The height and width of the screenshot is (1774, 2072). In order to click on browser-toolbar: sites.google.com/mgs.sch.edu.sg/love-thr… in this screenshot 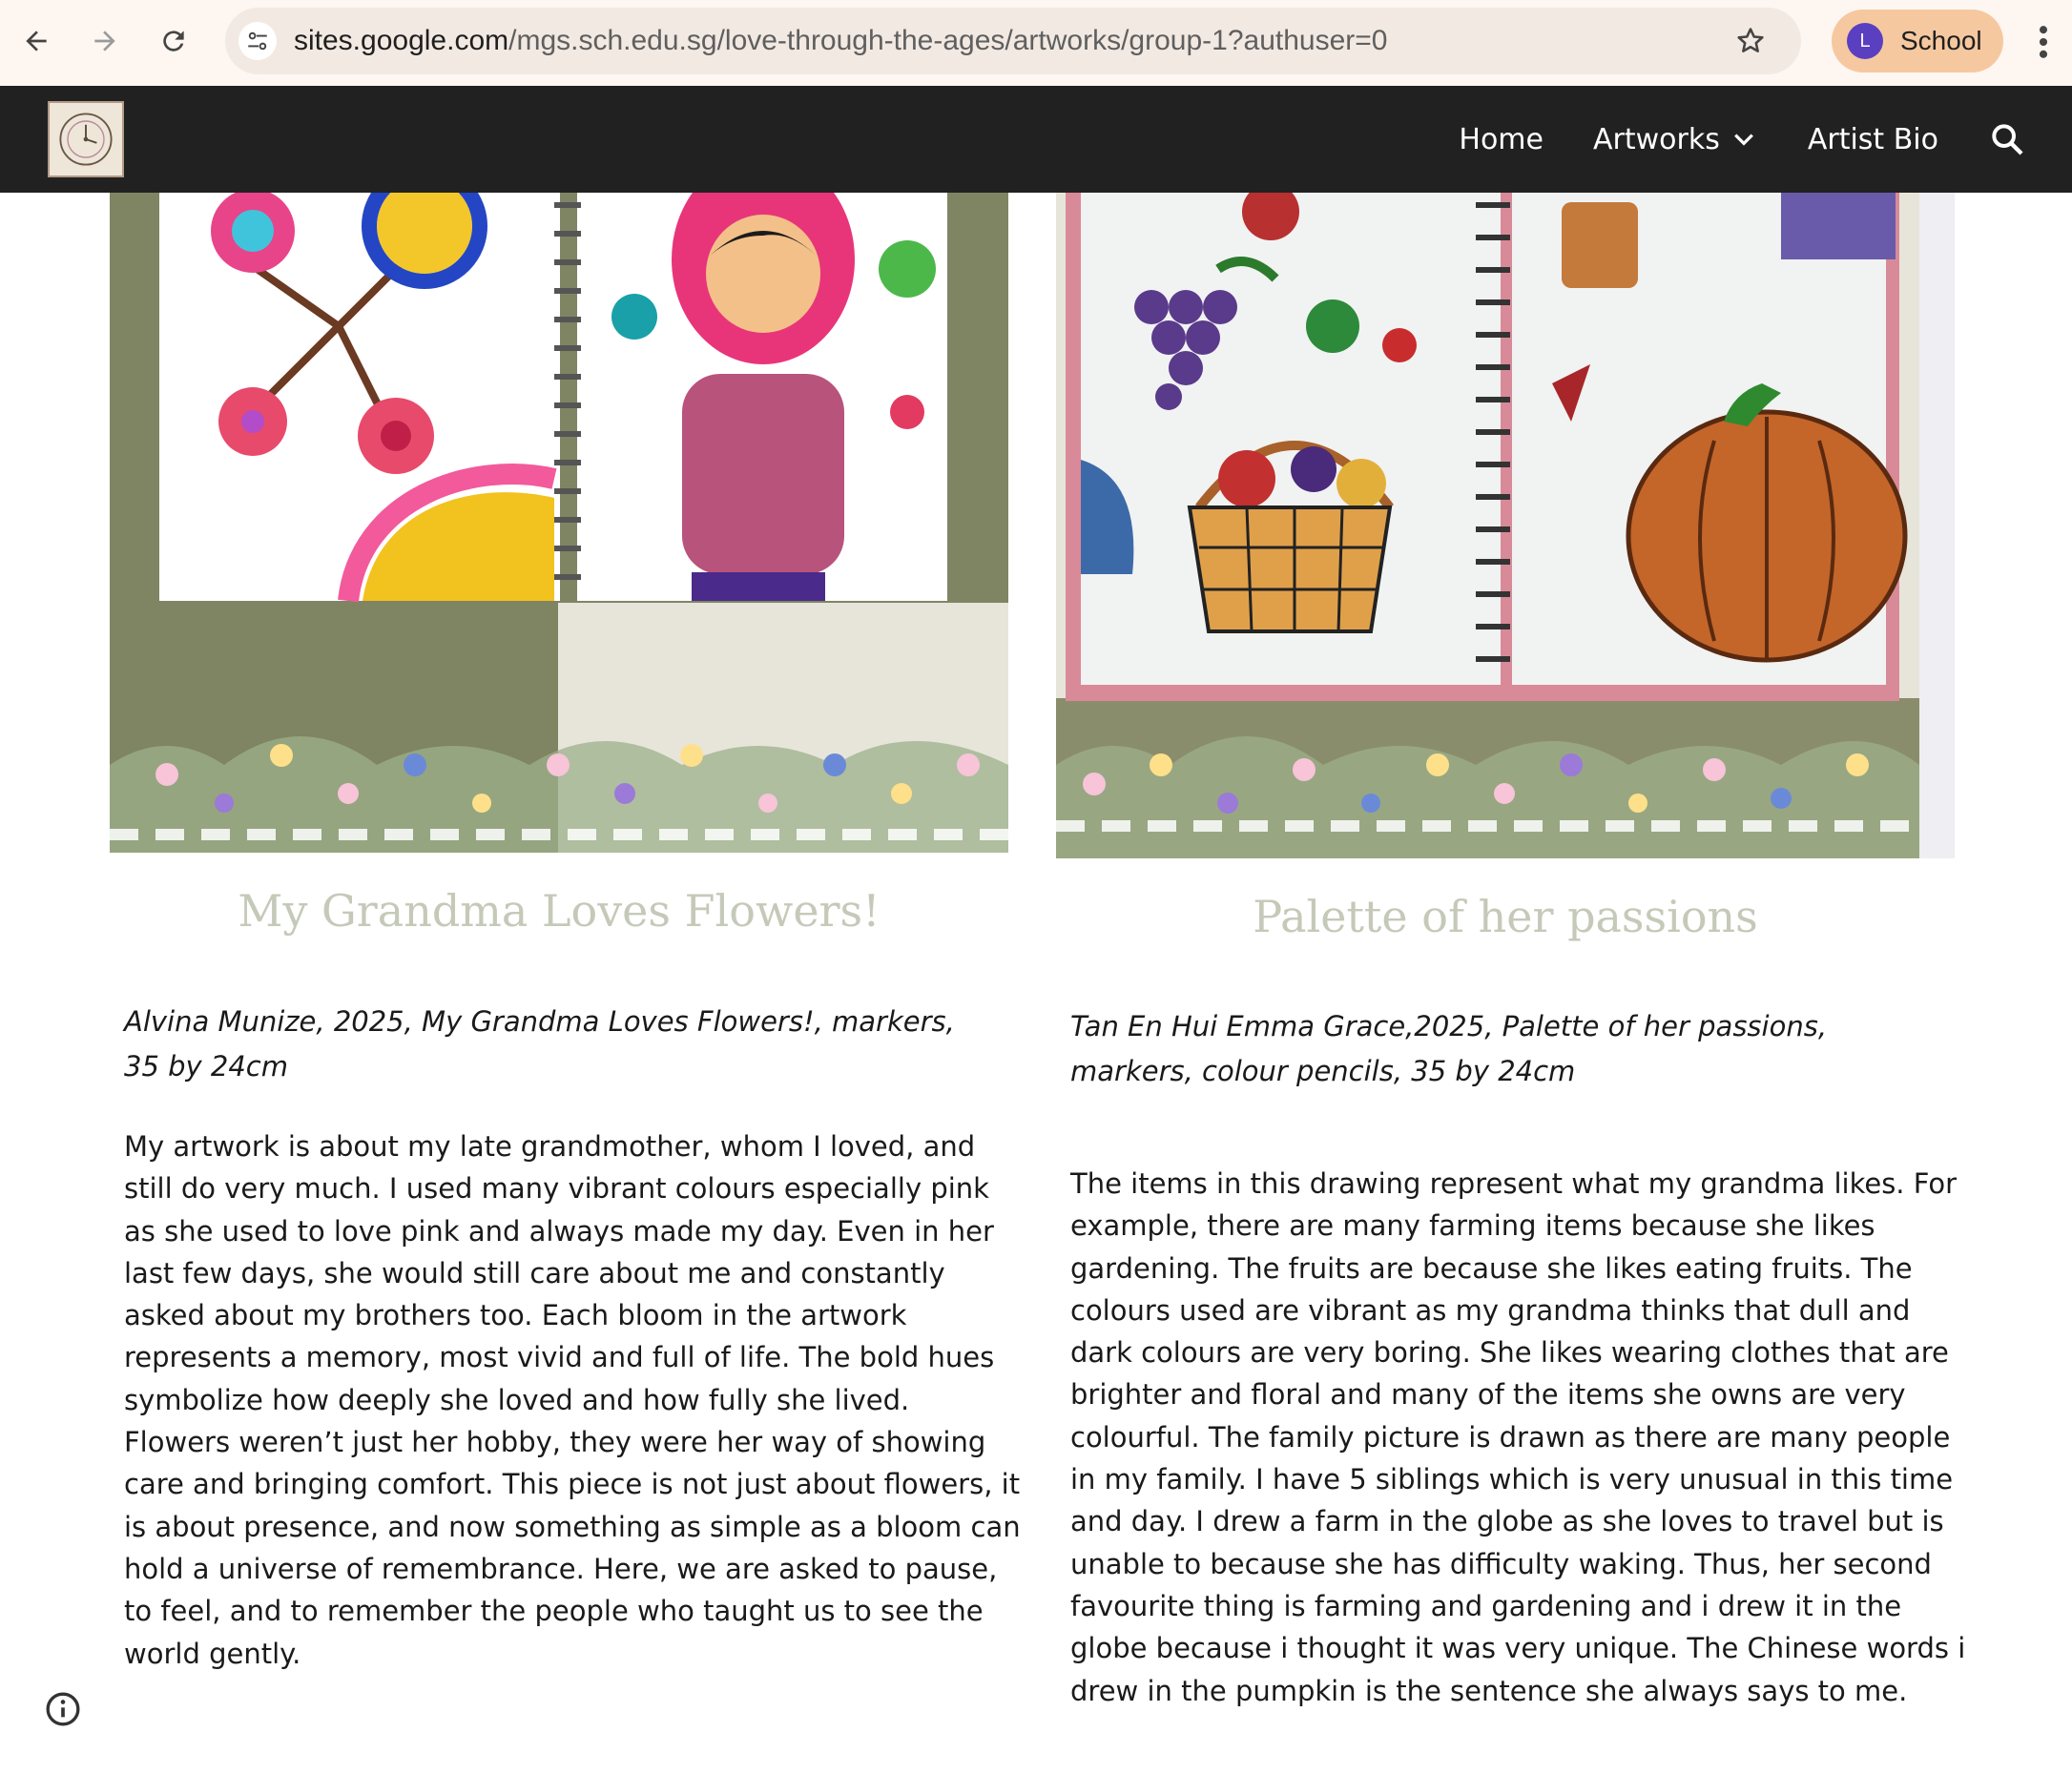, I will do `click(1036, 43)`.